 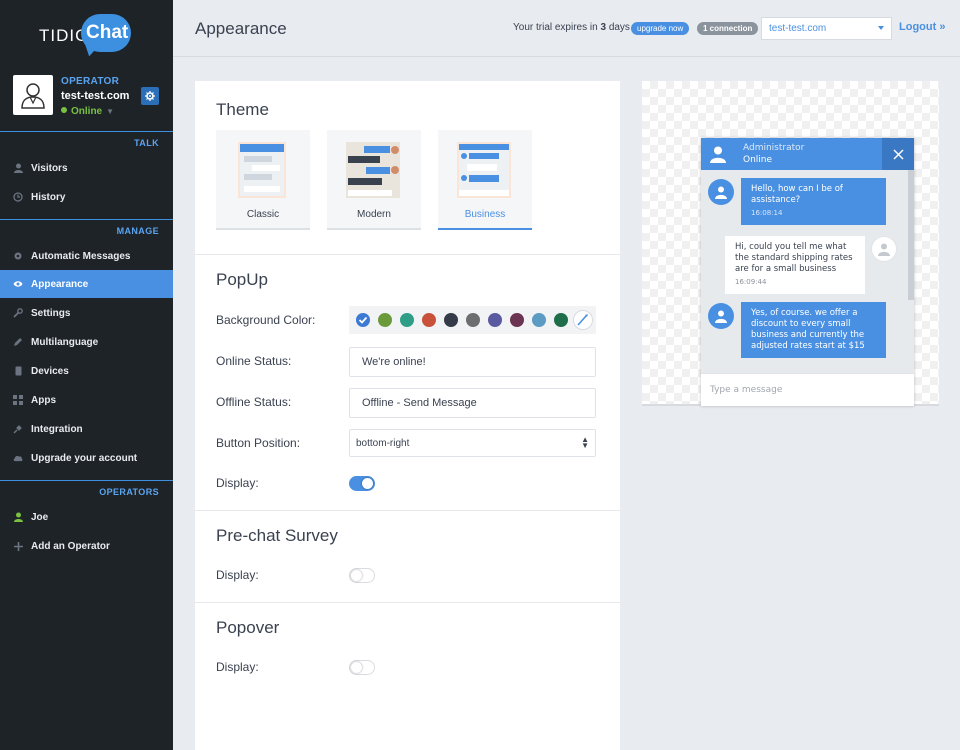 What do you see at coordinates (237, 575) in the screenshot?
I see `prechat-display-label: Display:` at bounding box center [237, 575].